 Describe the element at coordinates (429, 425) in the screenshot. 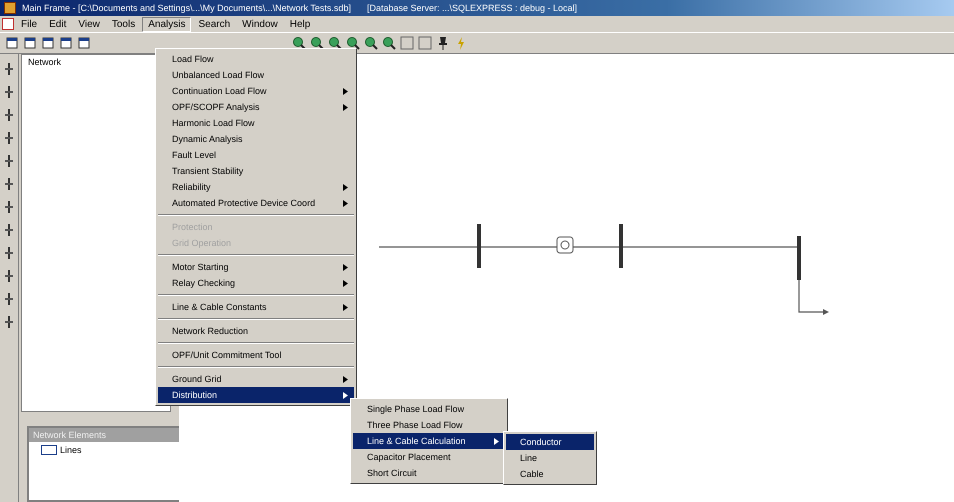

I see `menu-item: Three Phase Load Flow` at that location.